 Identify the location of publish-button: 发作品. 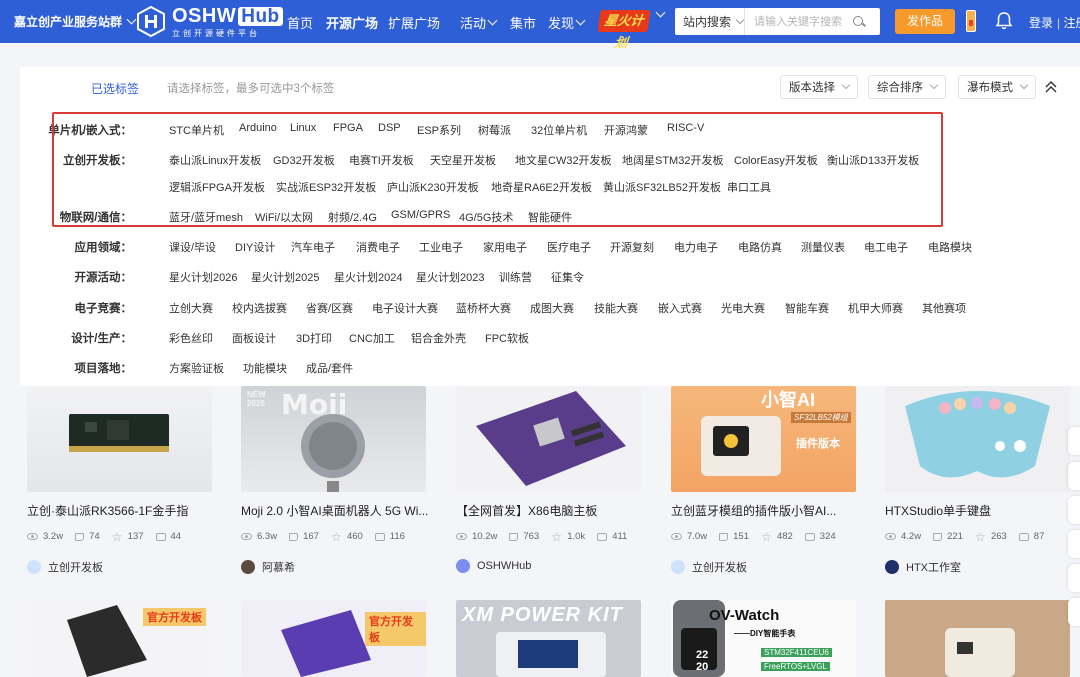
(925, 21).